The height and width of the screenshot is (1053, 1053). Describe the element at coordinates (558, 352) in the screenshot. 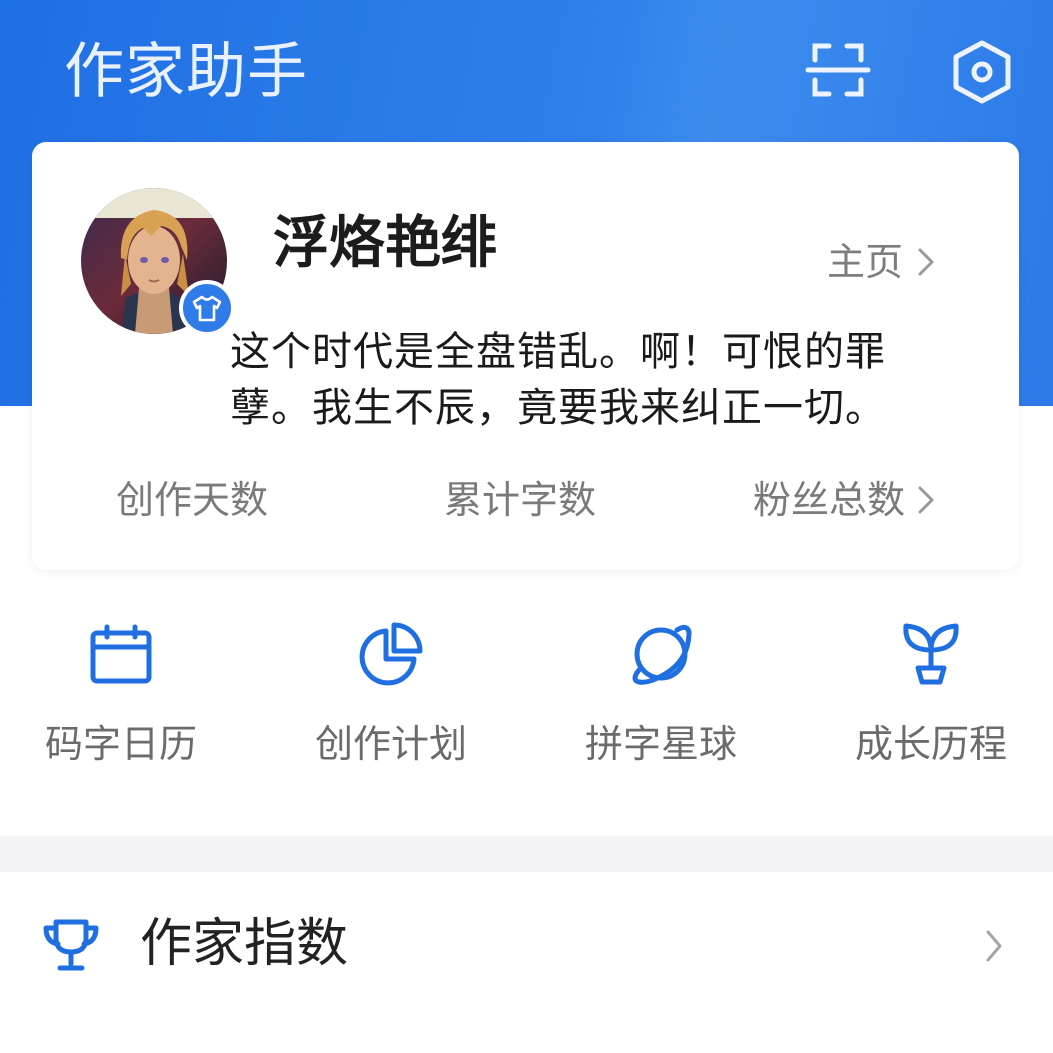

I see `bio-line-1: 这个时代是全盘错乱。啊！可恨的罪` at that location.